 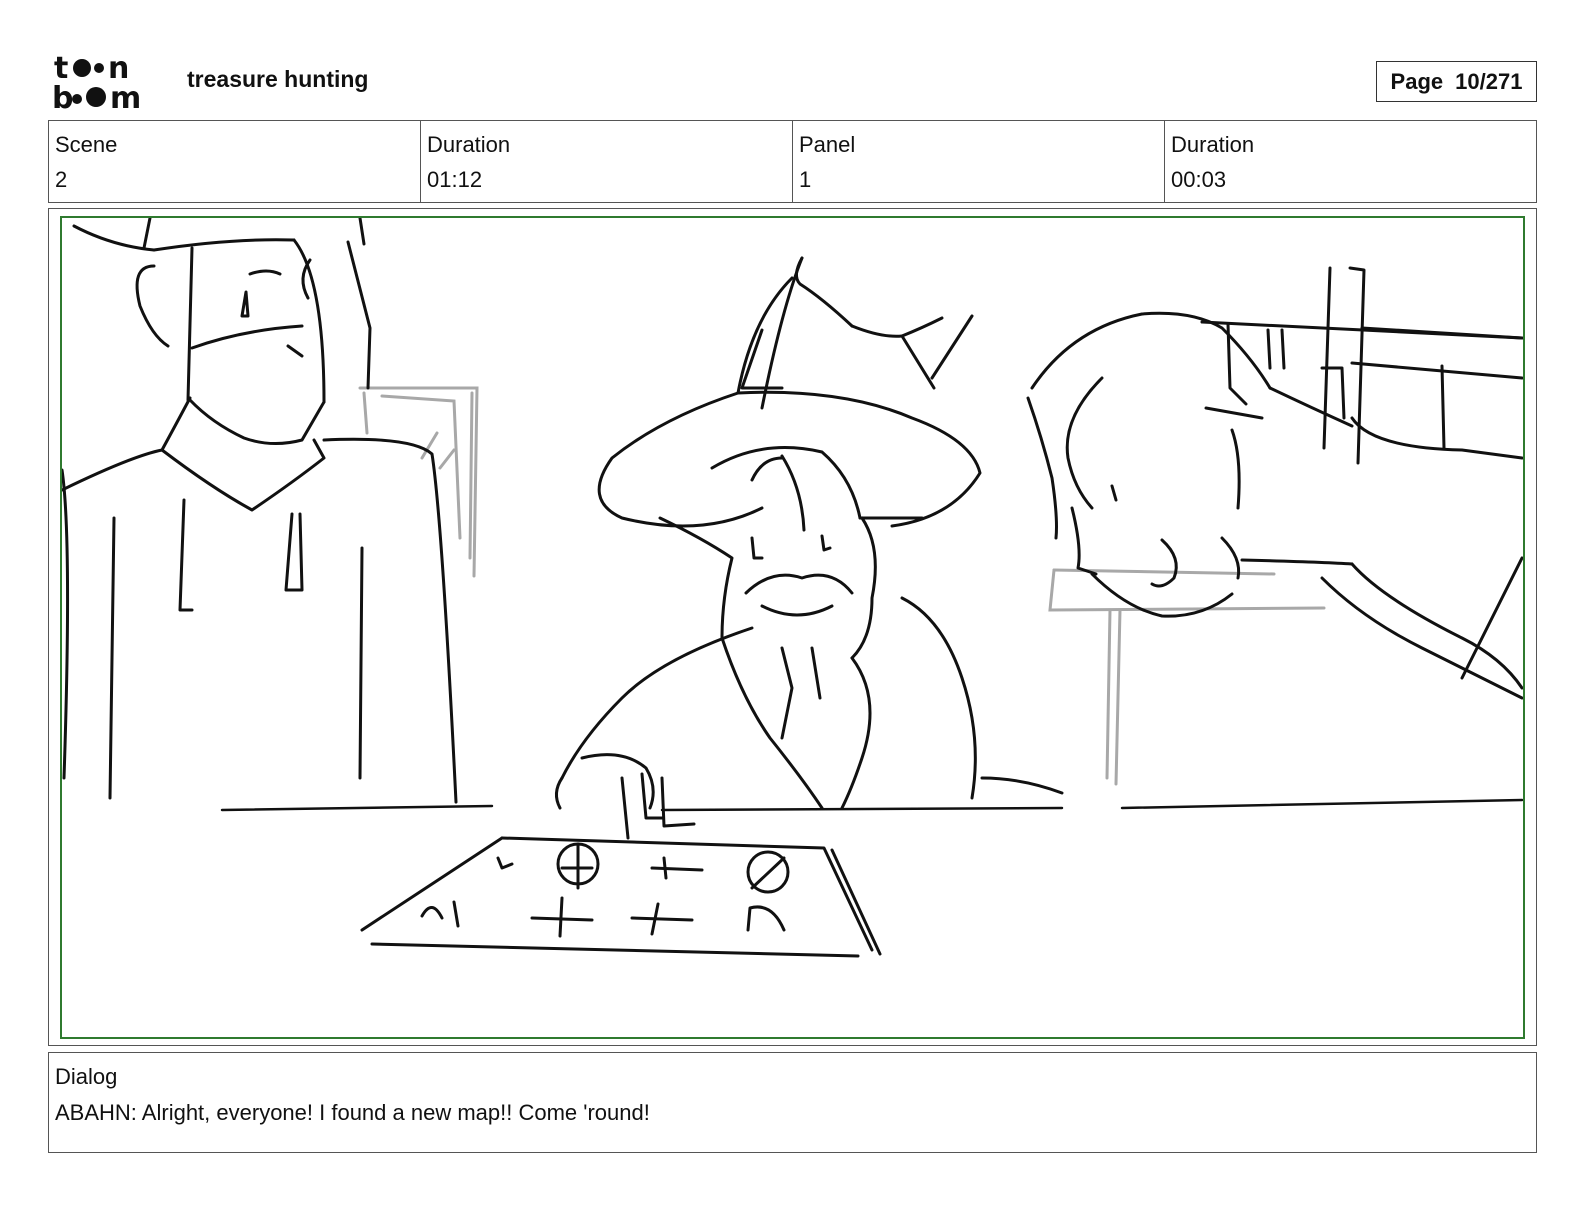 I want to click on panel-duration-cell: Duration 00:03, so click(x=1350, y=161).